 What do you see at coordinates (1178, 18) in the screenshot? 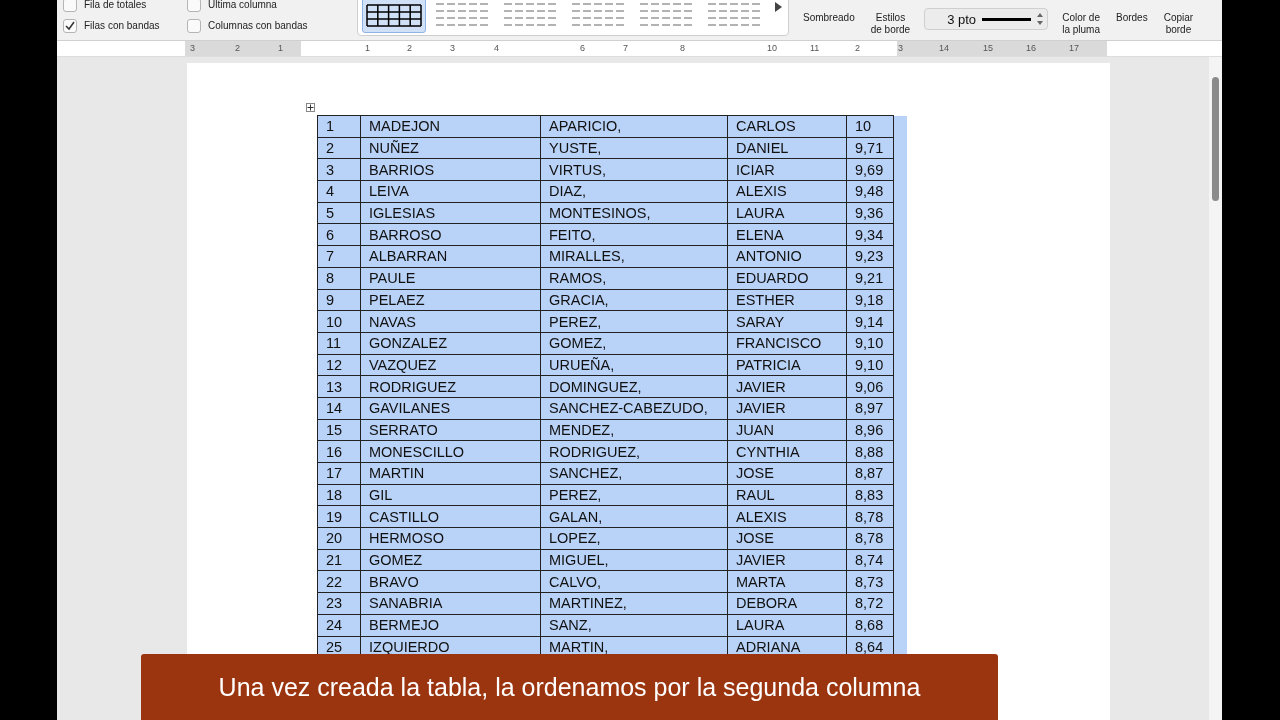
I see `ribbon-button: Copiar borde` at bounding box center [1178, 18].